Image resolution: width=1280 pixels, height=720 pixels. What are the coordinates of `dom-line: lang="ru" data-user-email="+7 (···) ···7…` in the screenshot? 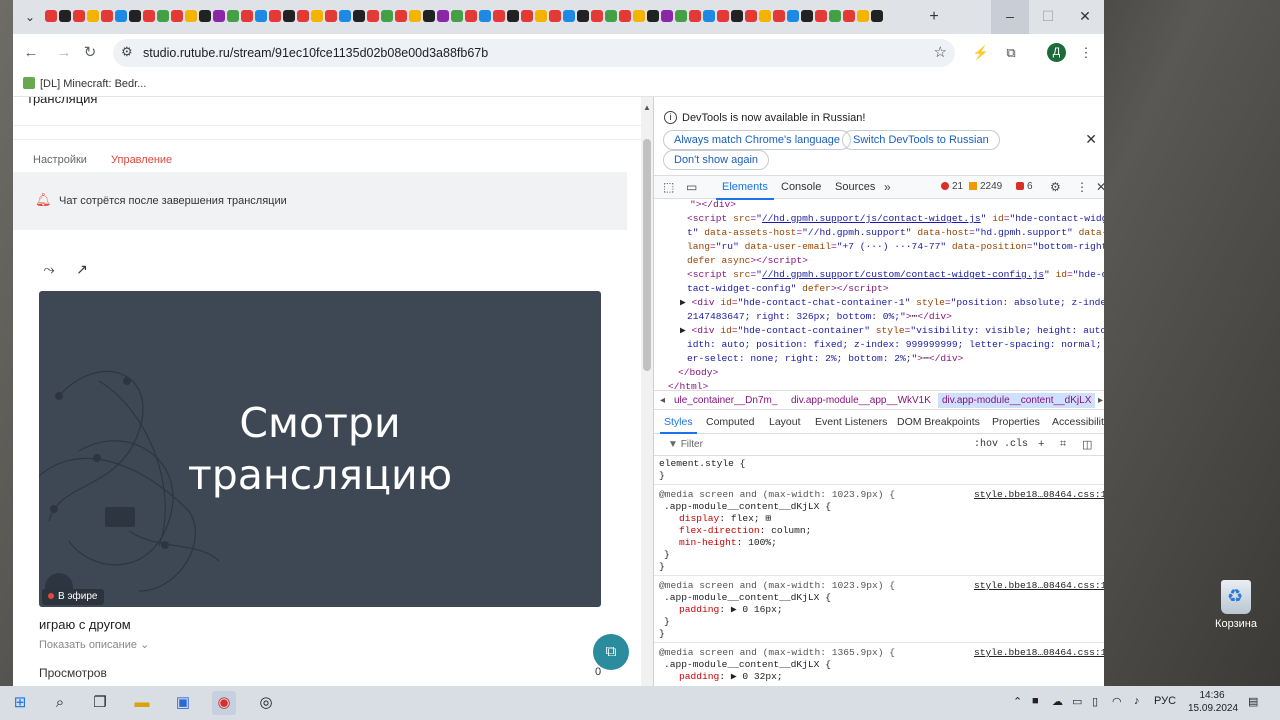 It's located at (895, 247).